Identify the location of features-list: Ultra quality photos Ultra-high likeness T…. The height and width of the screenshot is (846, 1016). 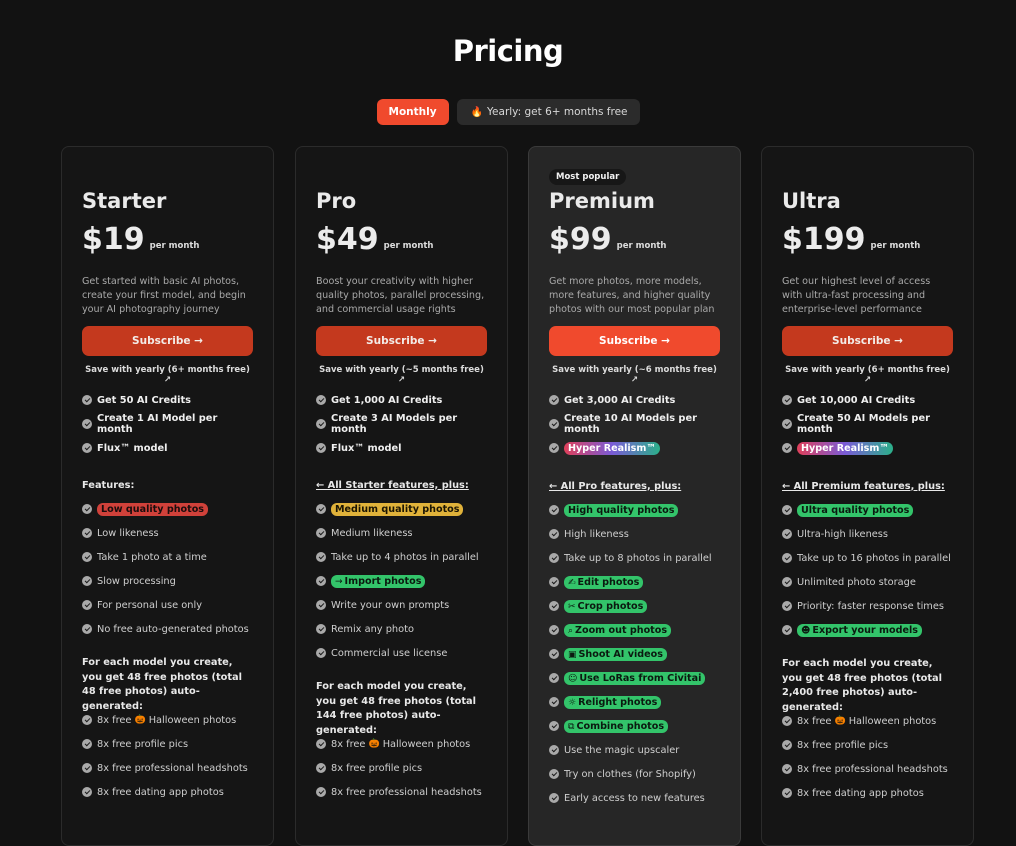
(867, 570).